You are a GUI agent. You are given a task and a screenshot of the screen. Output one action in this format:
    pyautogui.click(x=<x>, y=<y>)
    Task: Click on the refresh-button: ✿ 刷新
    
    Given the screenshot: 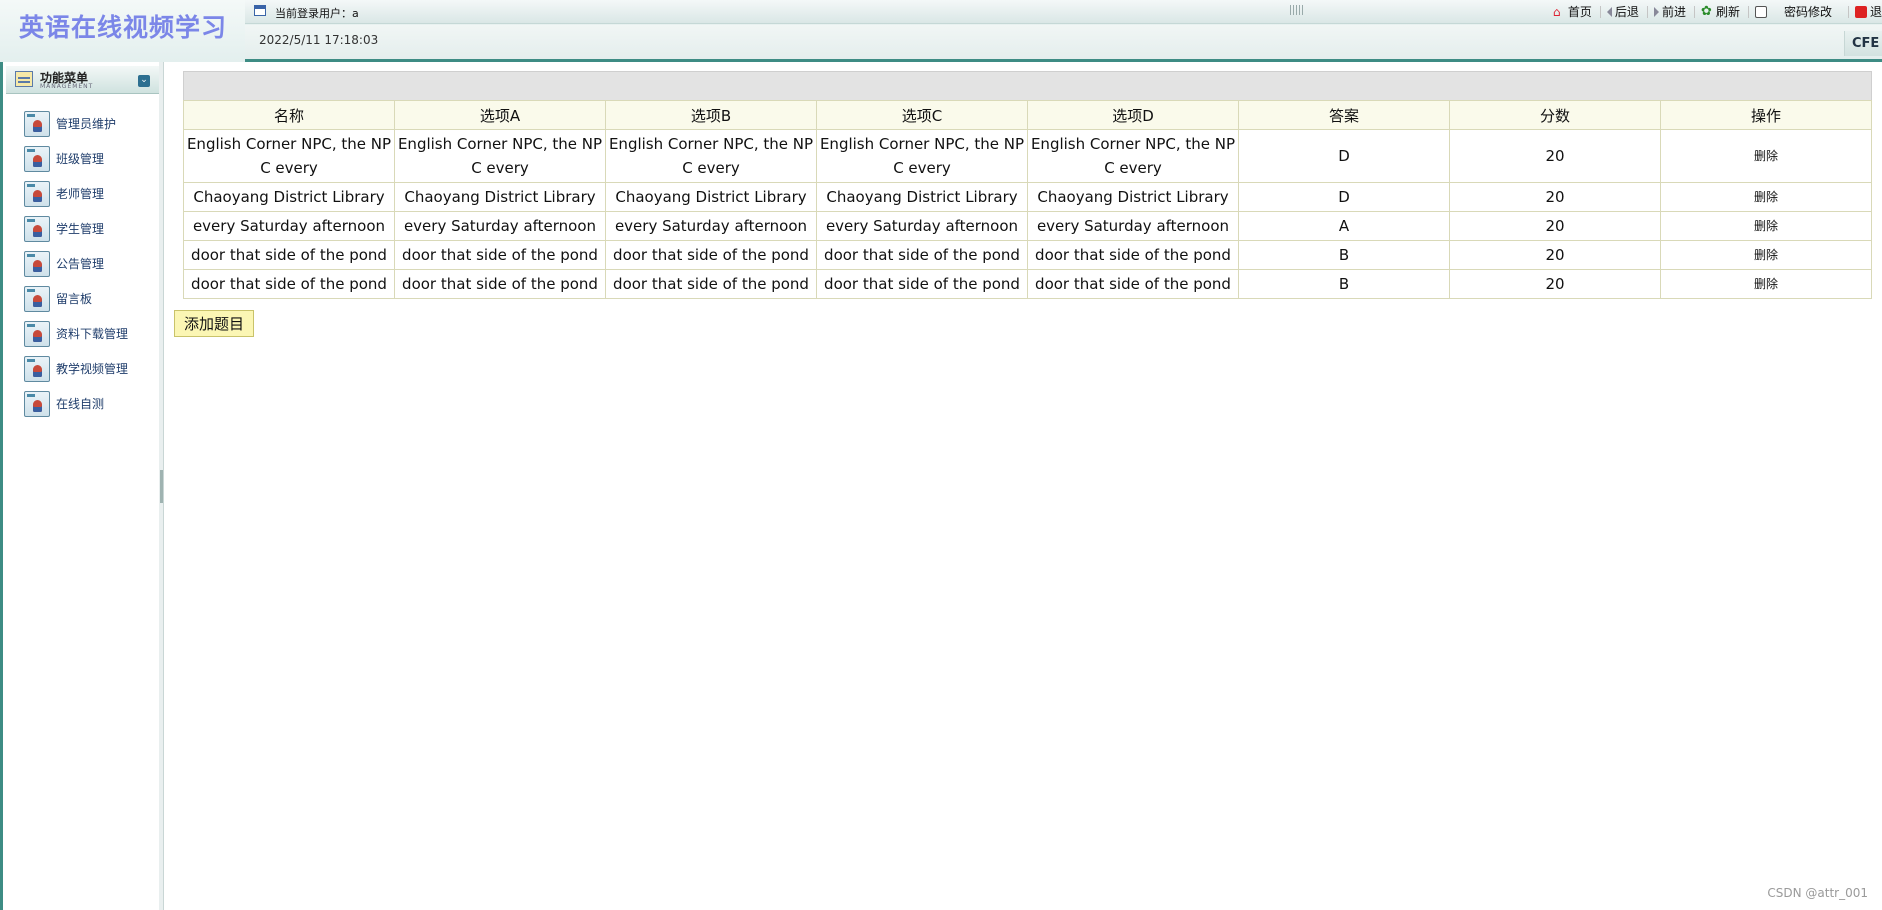 What is the action you would take?
    pyautogui.click(x=1720, y=11)
    